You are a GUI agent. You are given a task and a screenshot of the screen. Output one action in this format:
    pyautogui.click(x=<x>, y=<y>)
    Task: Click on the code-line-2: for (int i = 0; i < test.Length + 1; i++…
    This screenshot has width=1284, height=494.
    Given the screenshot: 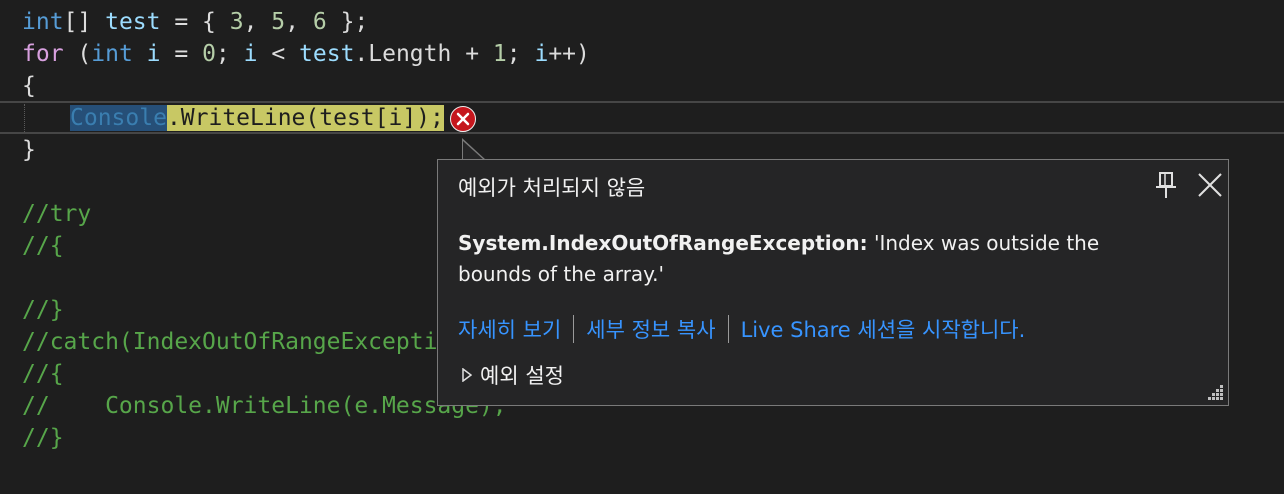 What is the action you would take?
    pyautogui.click(x=306, y=54)
    